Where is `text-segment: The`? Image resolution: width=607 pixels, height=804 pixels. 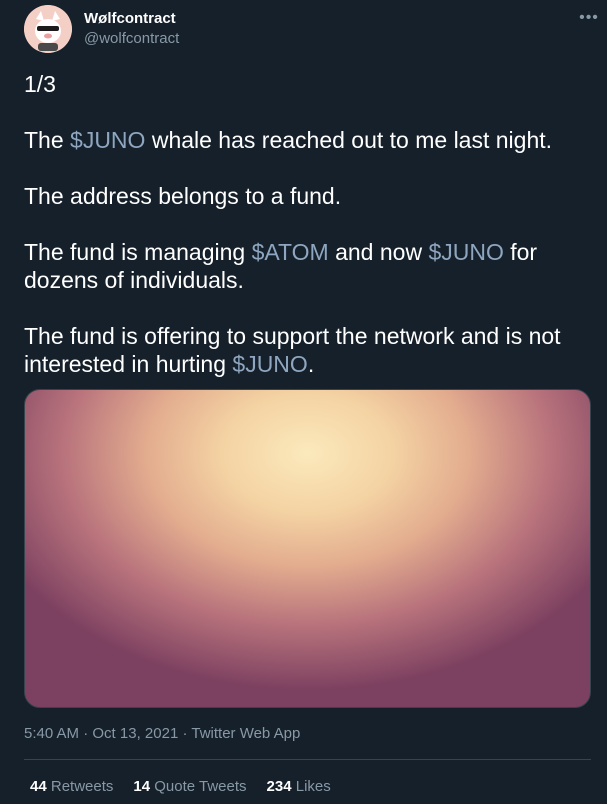 text-segment: The is located at coordinates (47, 140).